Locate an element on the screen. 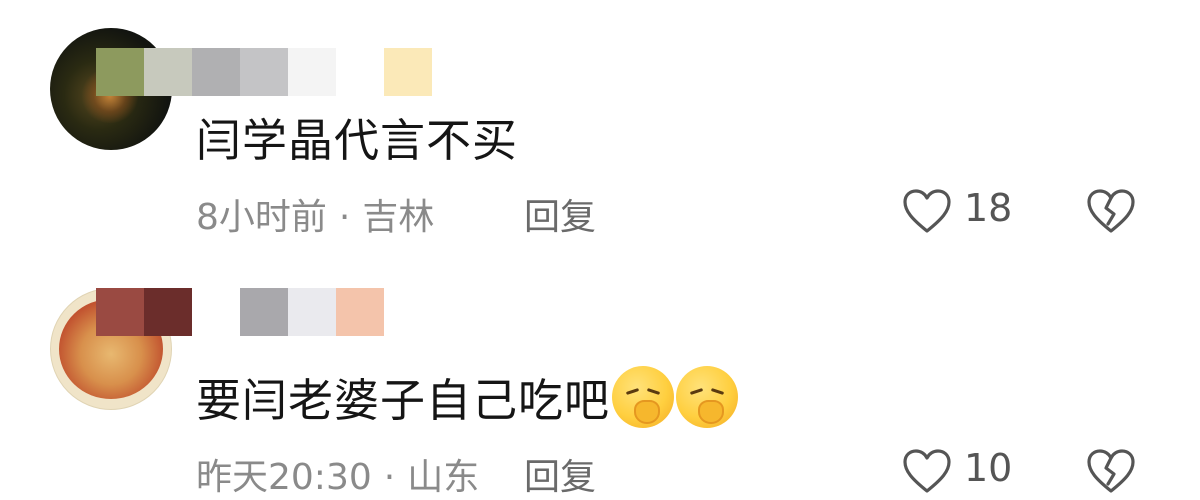 Image resolution: width=1200 pixels, height=500 pixels. comment-location: 吉林 is located at coordinates (398, 217).